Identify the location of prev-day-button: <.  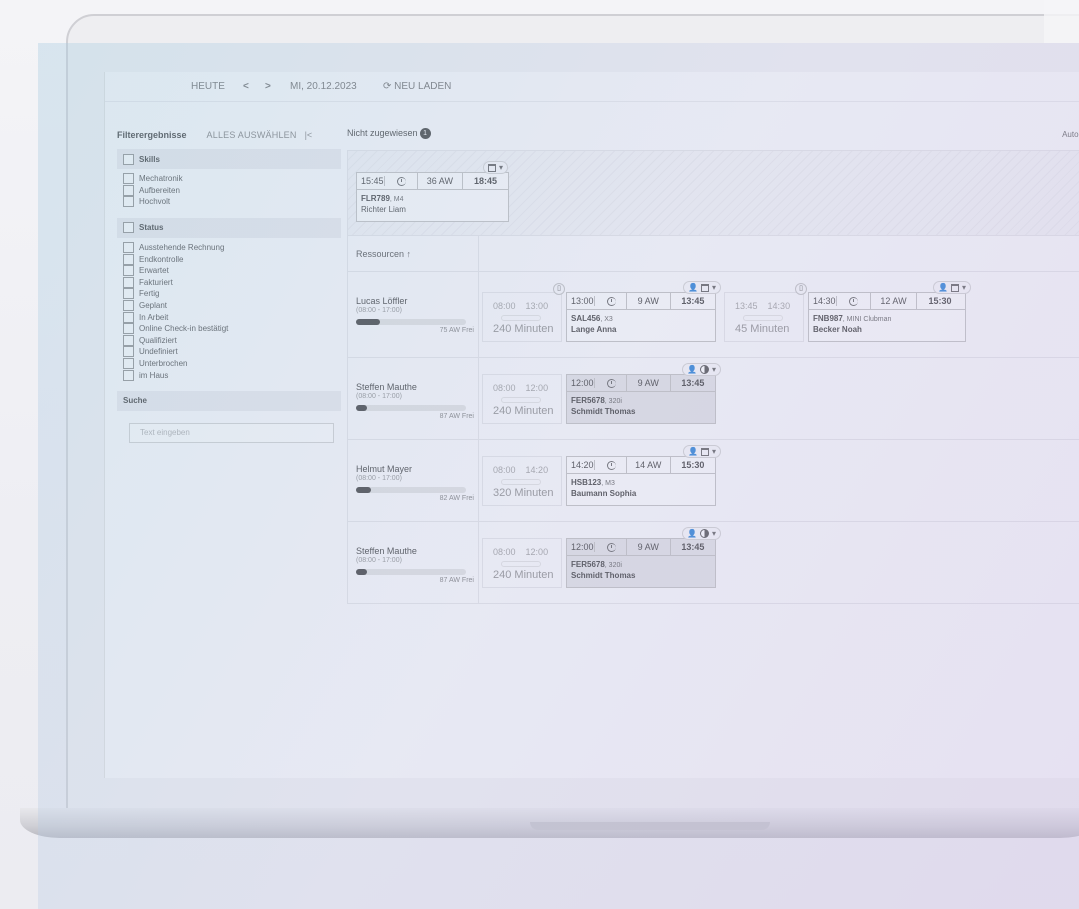
(246, 86).